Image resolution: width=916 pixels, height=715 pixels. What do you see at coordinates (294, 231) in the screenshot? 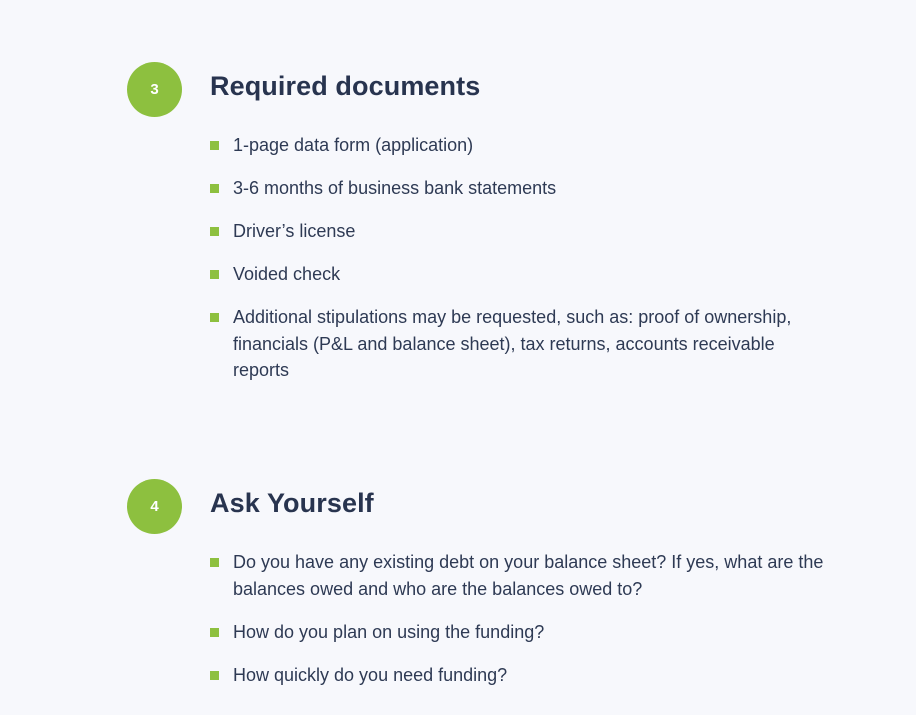
I see `list-item-text: Driver’s license` at bounding box center [294, 231].